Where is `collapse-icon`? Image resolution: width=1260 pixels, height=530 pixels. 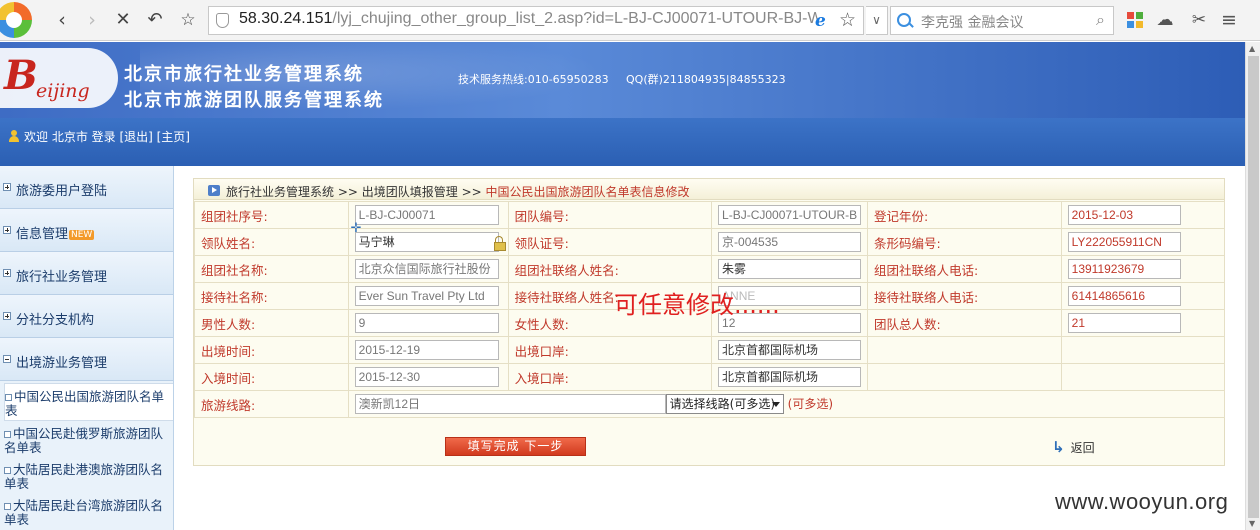 collapse-icon is located at coordinates (7, 359).